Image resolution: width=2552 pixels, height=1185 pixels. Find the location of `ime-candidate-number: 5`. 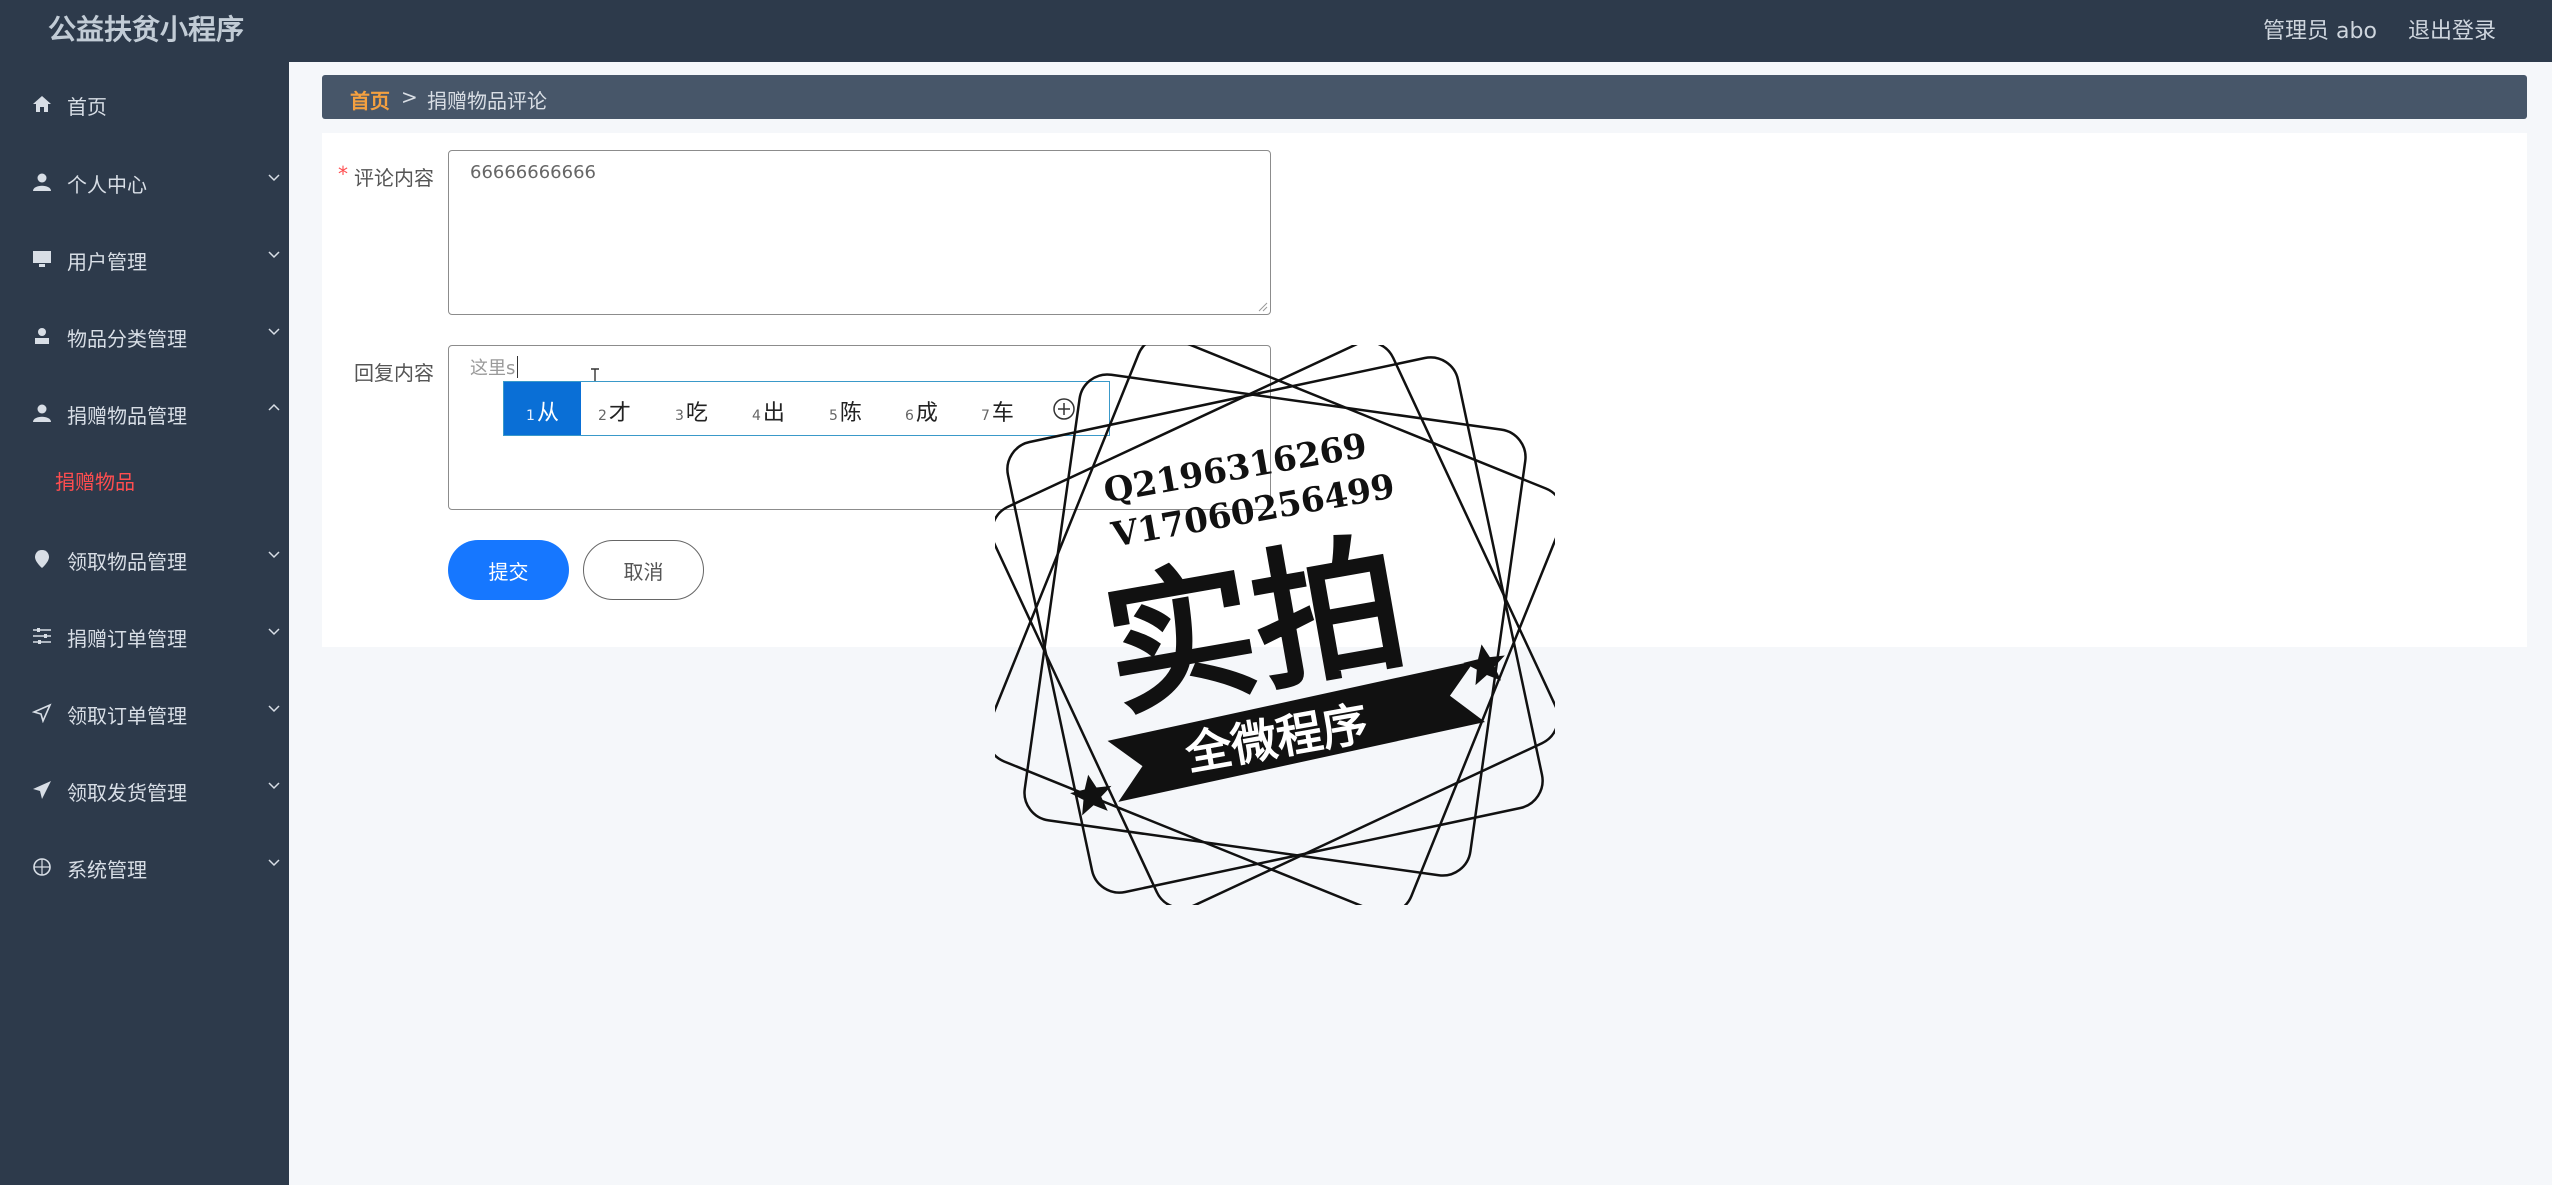

ime-candidate-number: 5 is located at coordinates (833, 416).